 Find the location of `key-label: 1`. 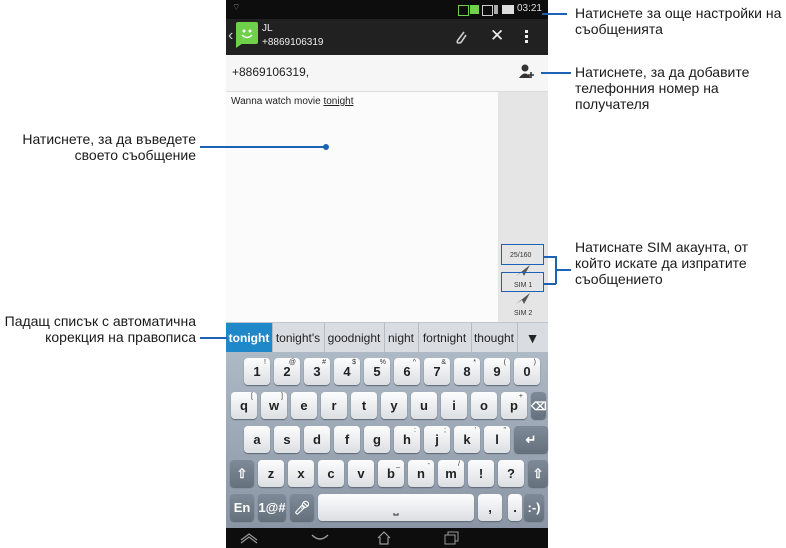

key-label: 1 is located at coordinates (257, 371).